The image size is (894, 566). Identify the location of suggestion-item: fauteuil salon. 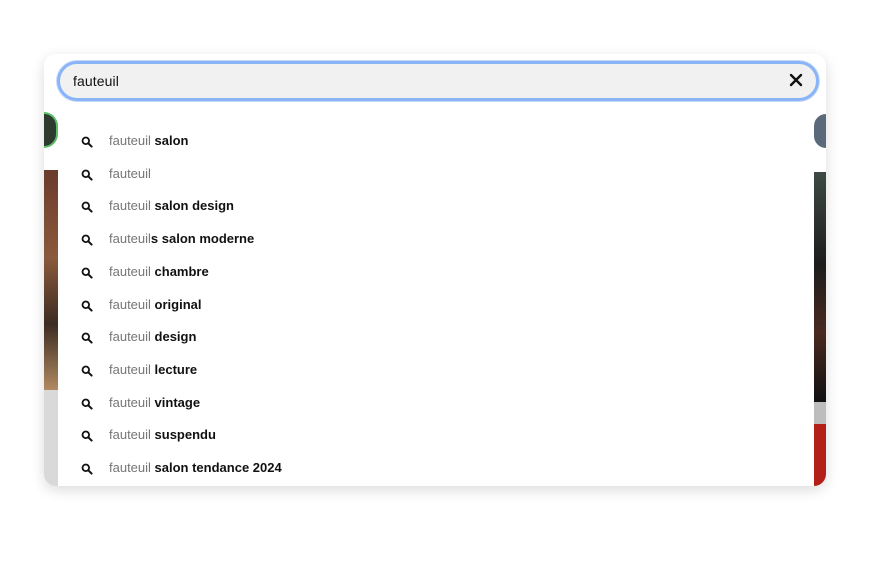
(436, 141).